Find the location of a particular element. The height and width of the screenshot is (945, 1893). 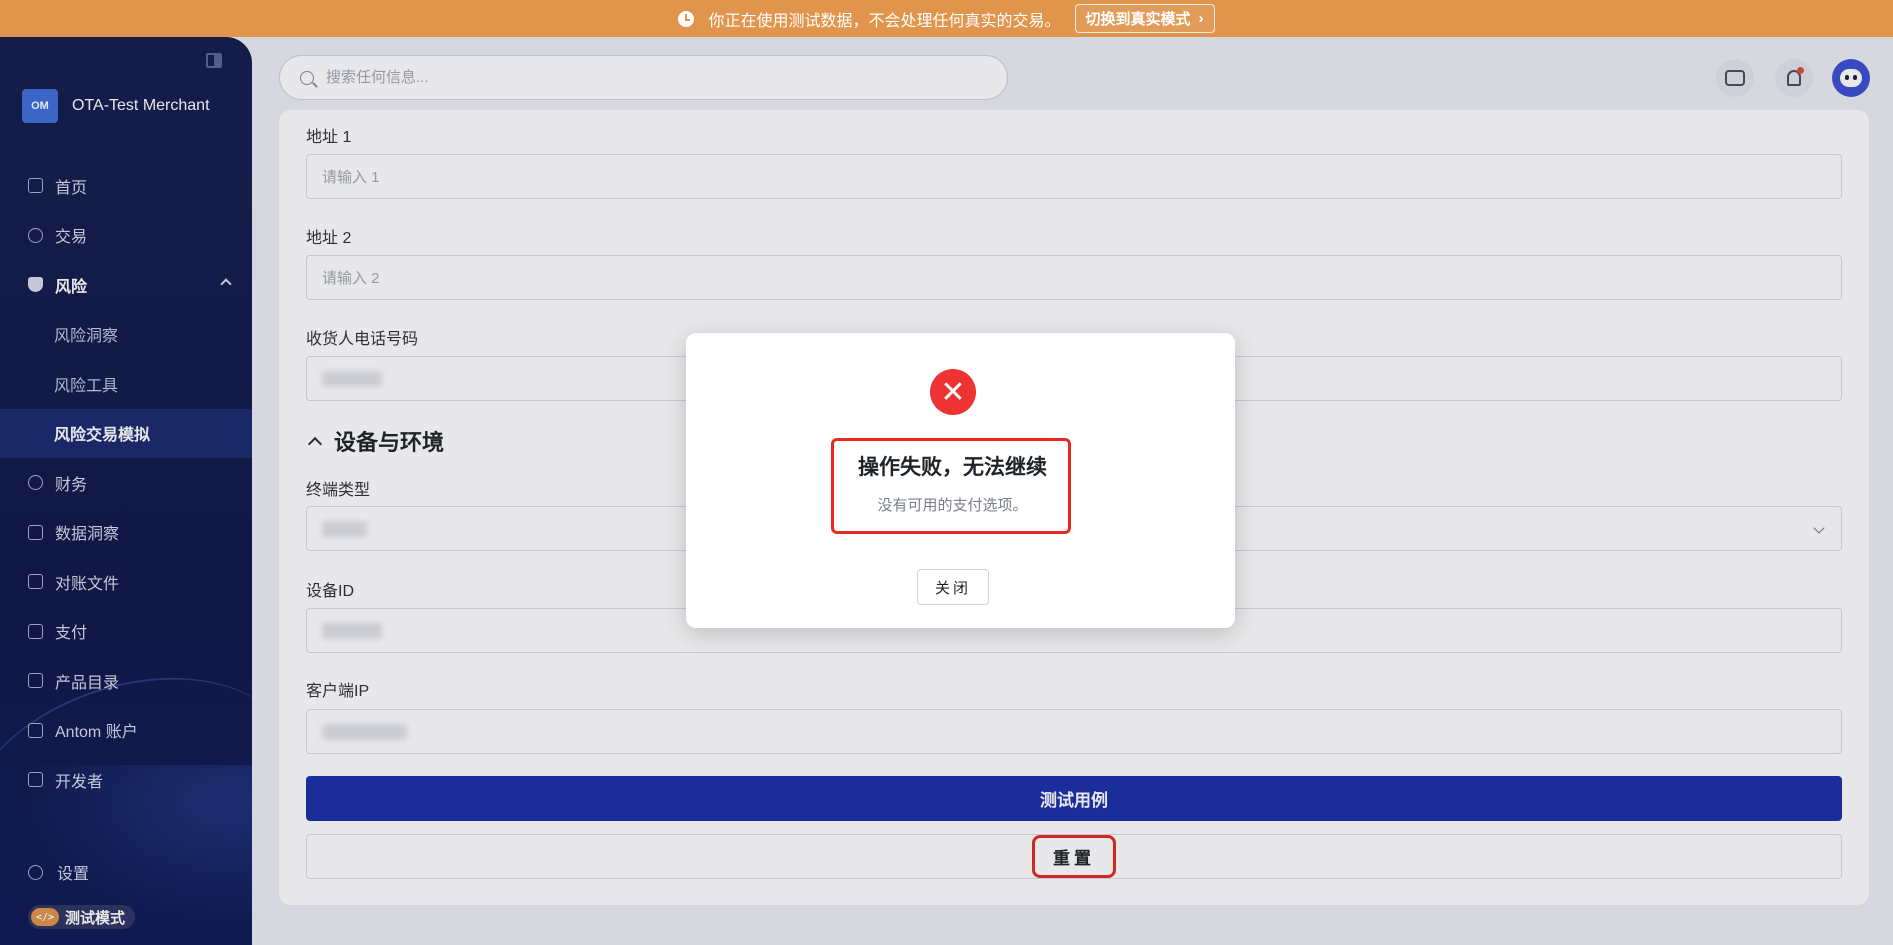

close-button: 关闭 is located at coordinates (953, 587).